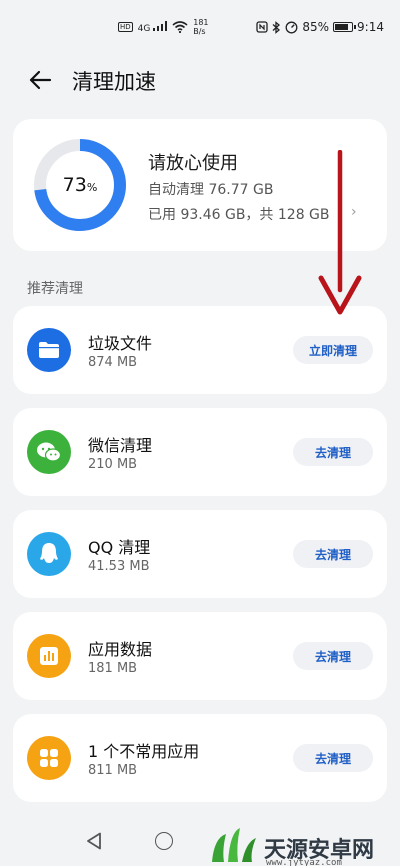  Describe the element at coordinates (200, 656) in the screenshot. I see `list-item-app-data: 应用数据 181 MB 去清理` at that location.